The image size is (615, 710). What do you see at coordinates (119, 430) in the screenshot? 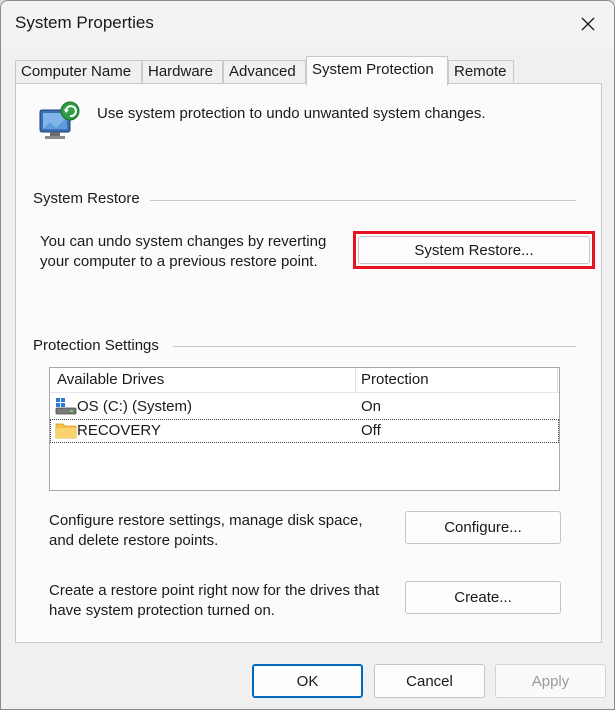
I see `drive-name: RECOVERY` at bounding box center [119, 430].